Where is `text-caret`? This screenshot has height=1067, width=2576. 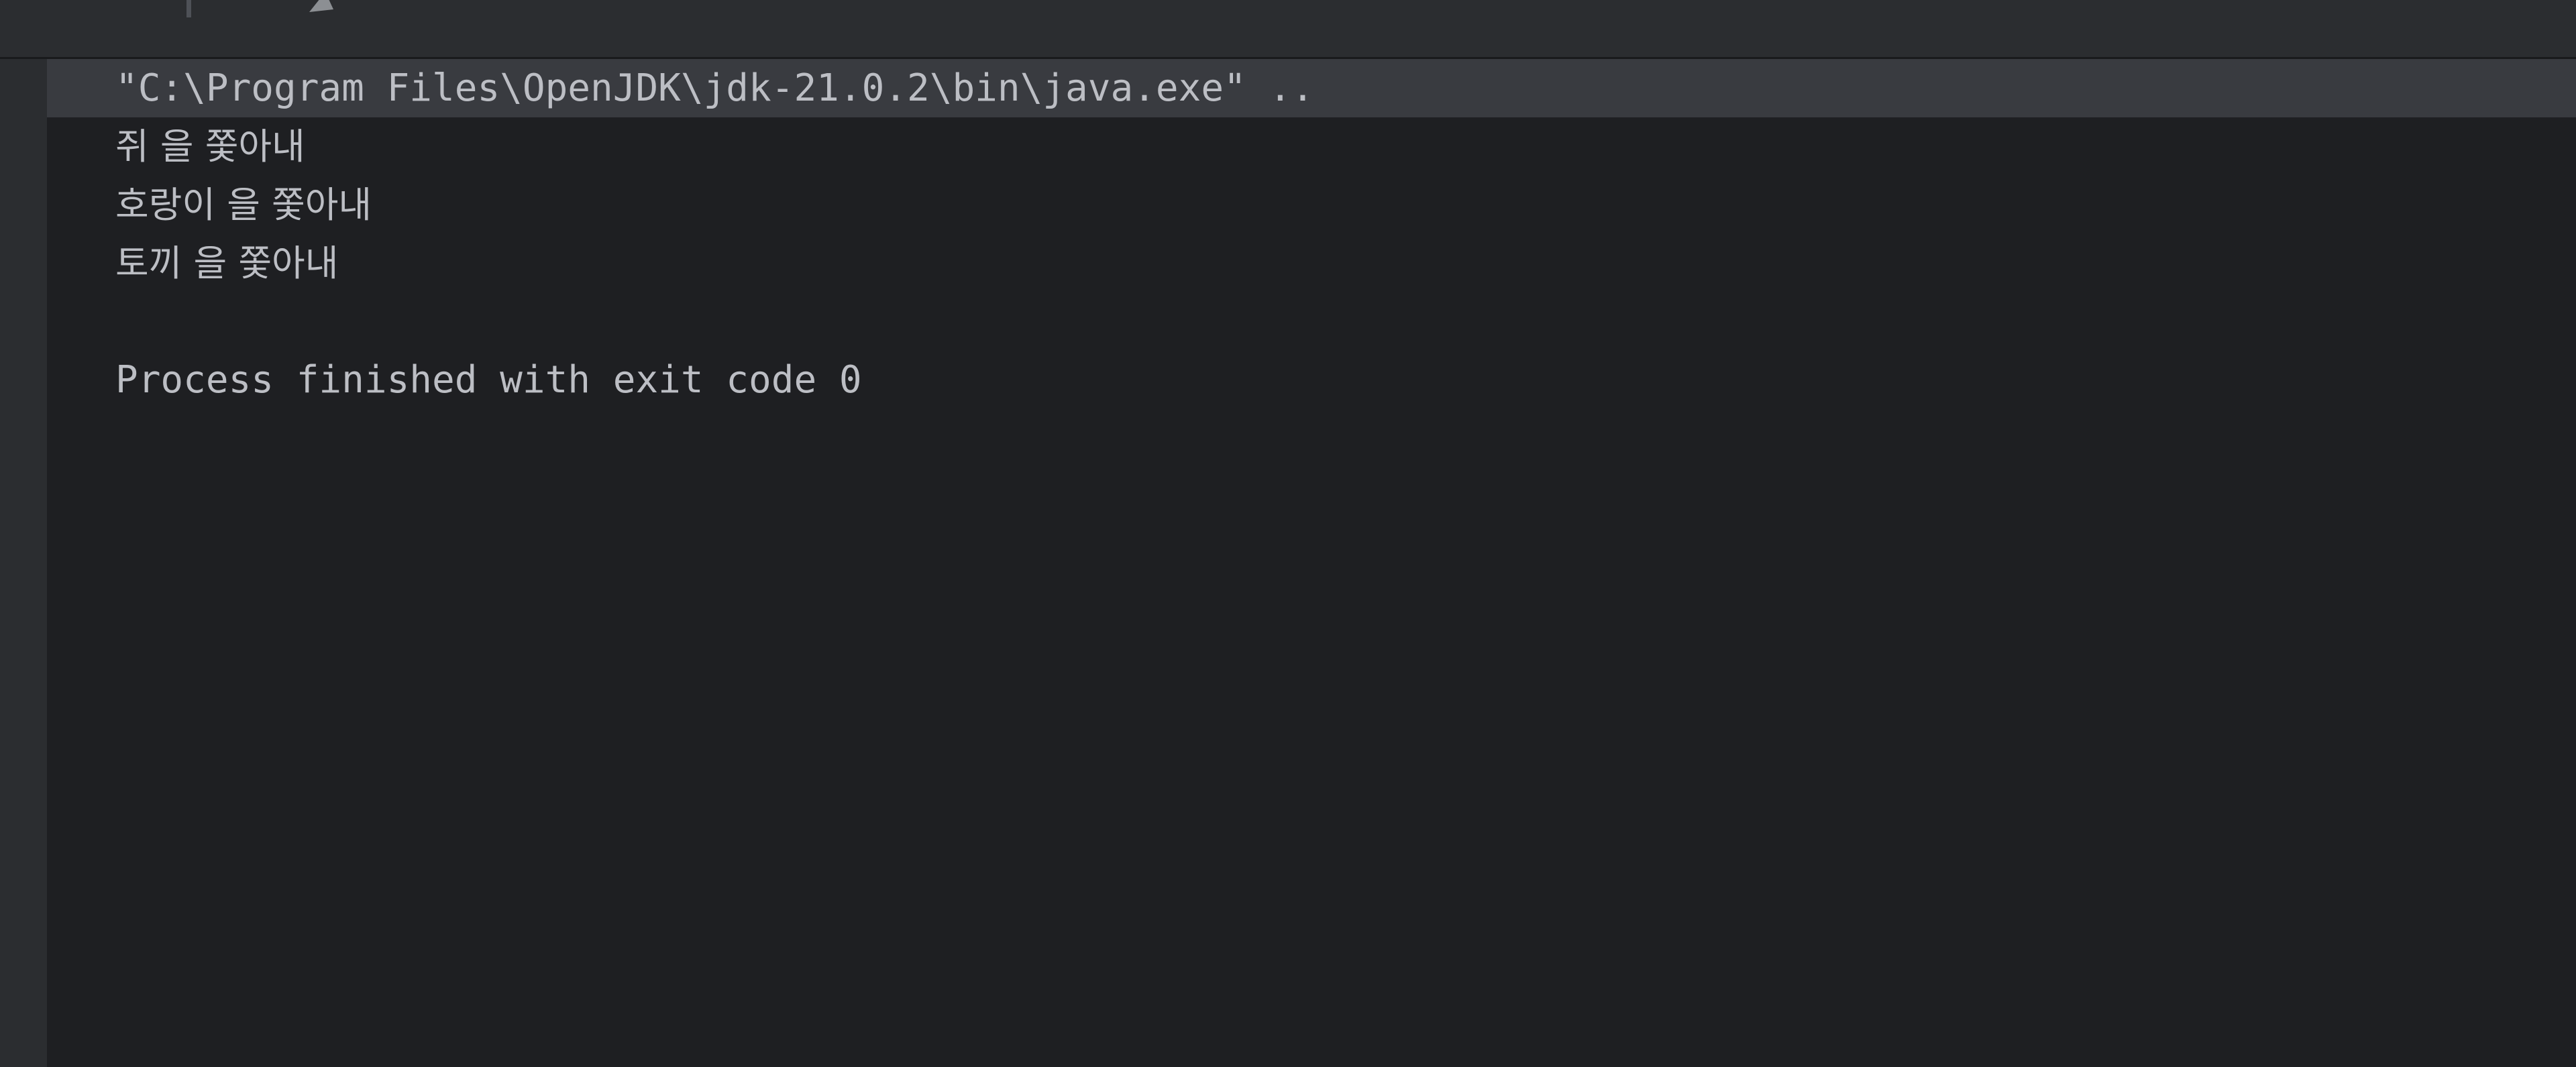 text-caret is located at coordinates (188, 8).